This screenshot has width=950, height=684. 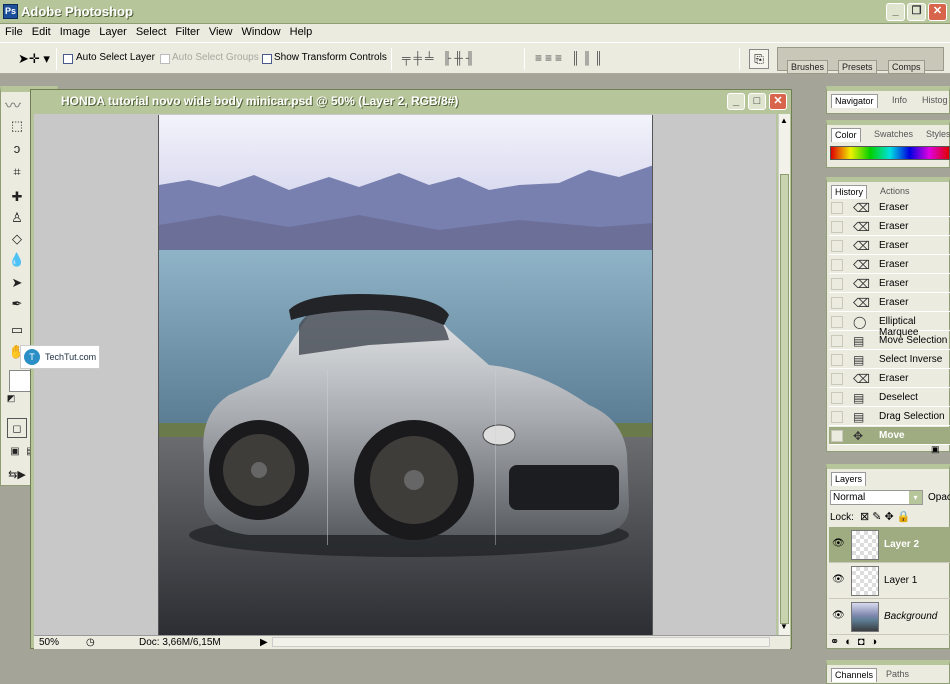 I want to click on healing-brush-tool-icon: ✚, so click(x=17, y=197).